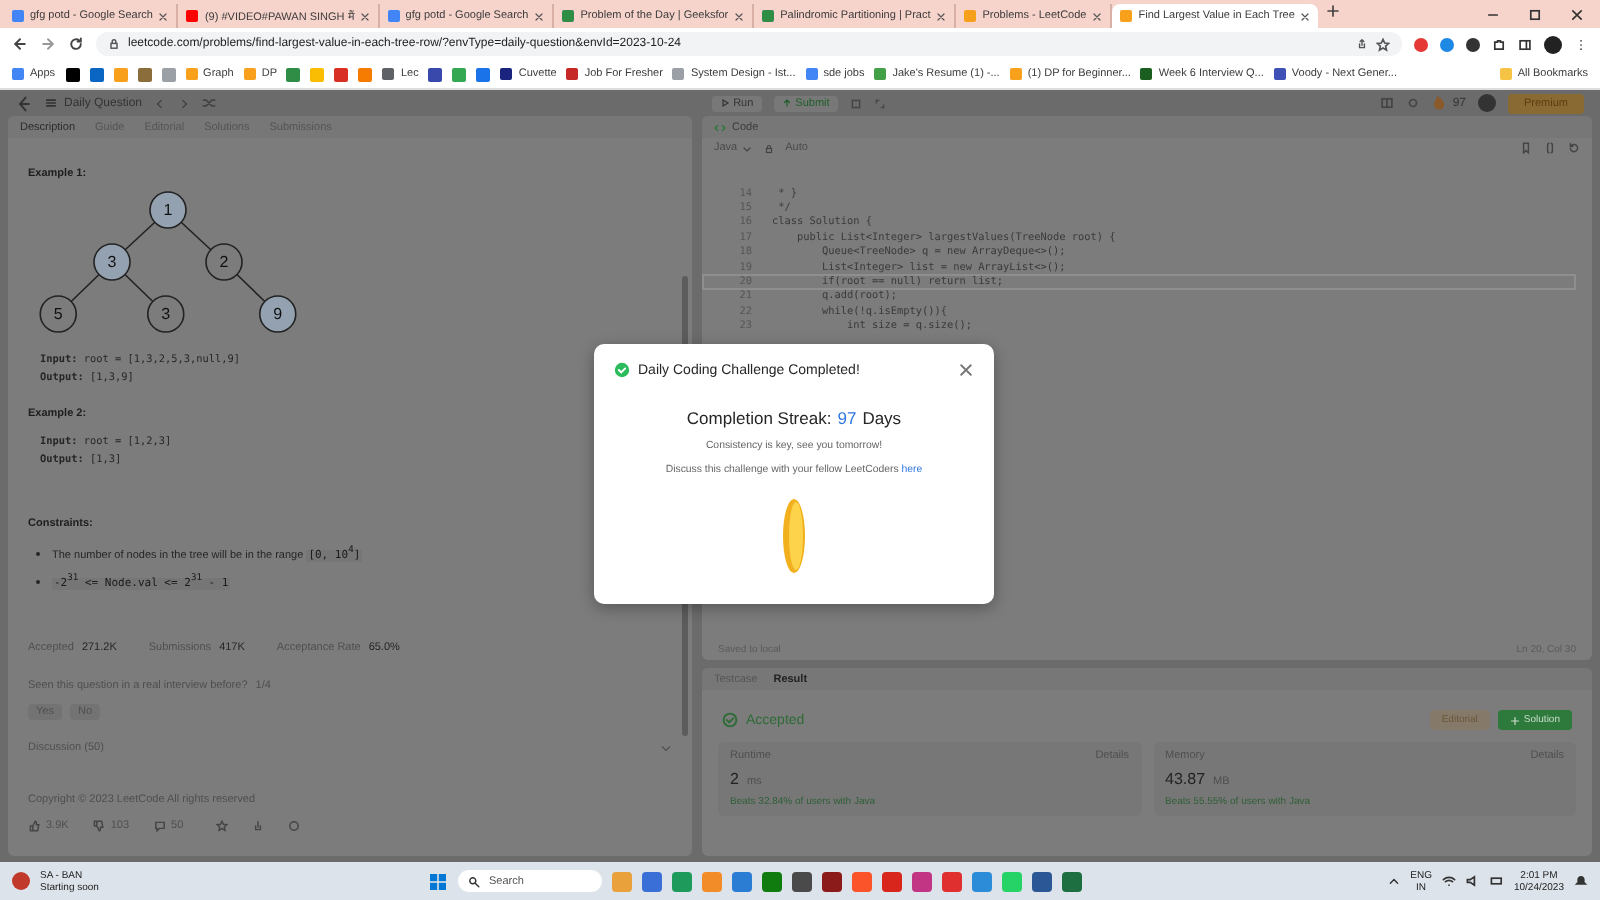 This screenshot has width=1600, height=900. I want to click on wifi-icon, so click(1448, 881).